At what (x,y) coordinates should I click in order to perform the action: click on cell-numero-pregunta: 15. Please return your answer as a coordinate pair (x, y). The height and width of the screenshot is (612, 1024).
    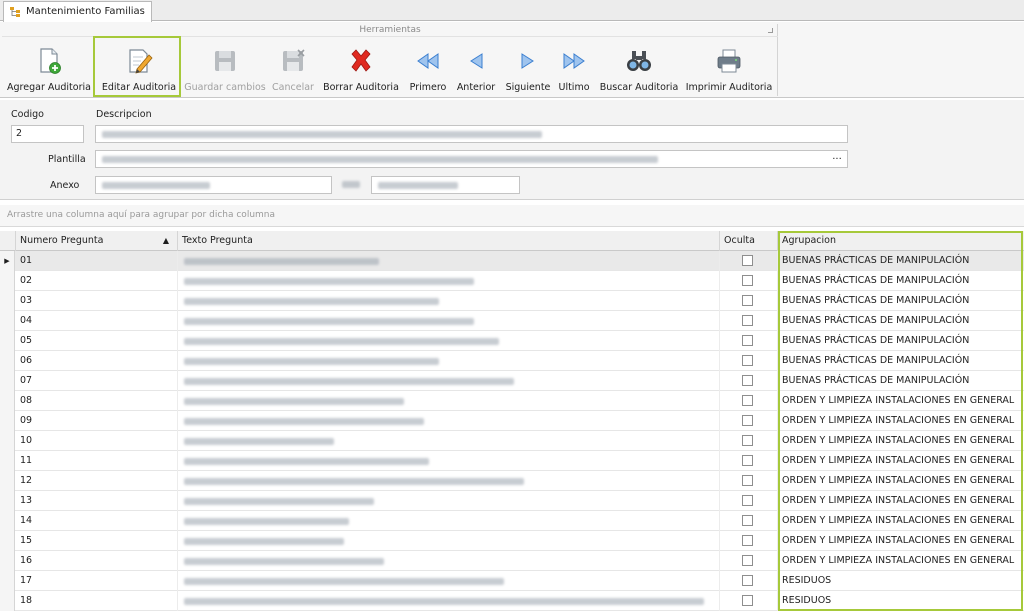
    Looking at the image, I should click on (97, 541).